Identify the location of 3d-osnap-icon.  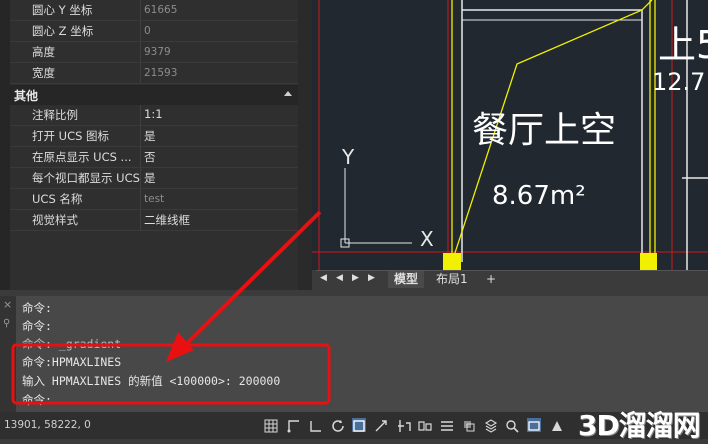
(512, 425).